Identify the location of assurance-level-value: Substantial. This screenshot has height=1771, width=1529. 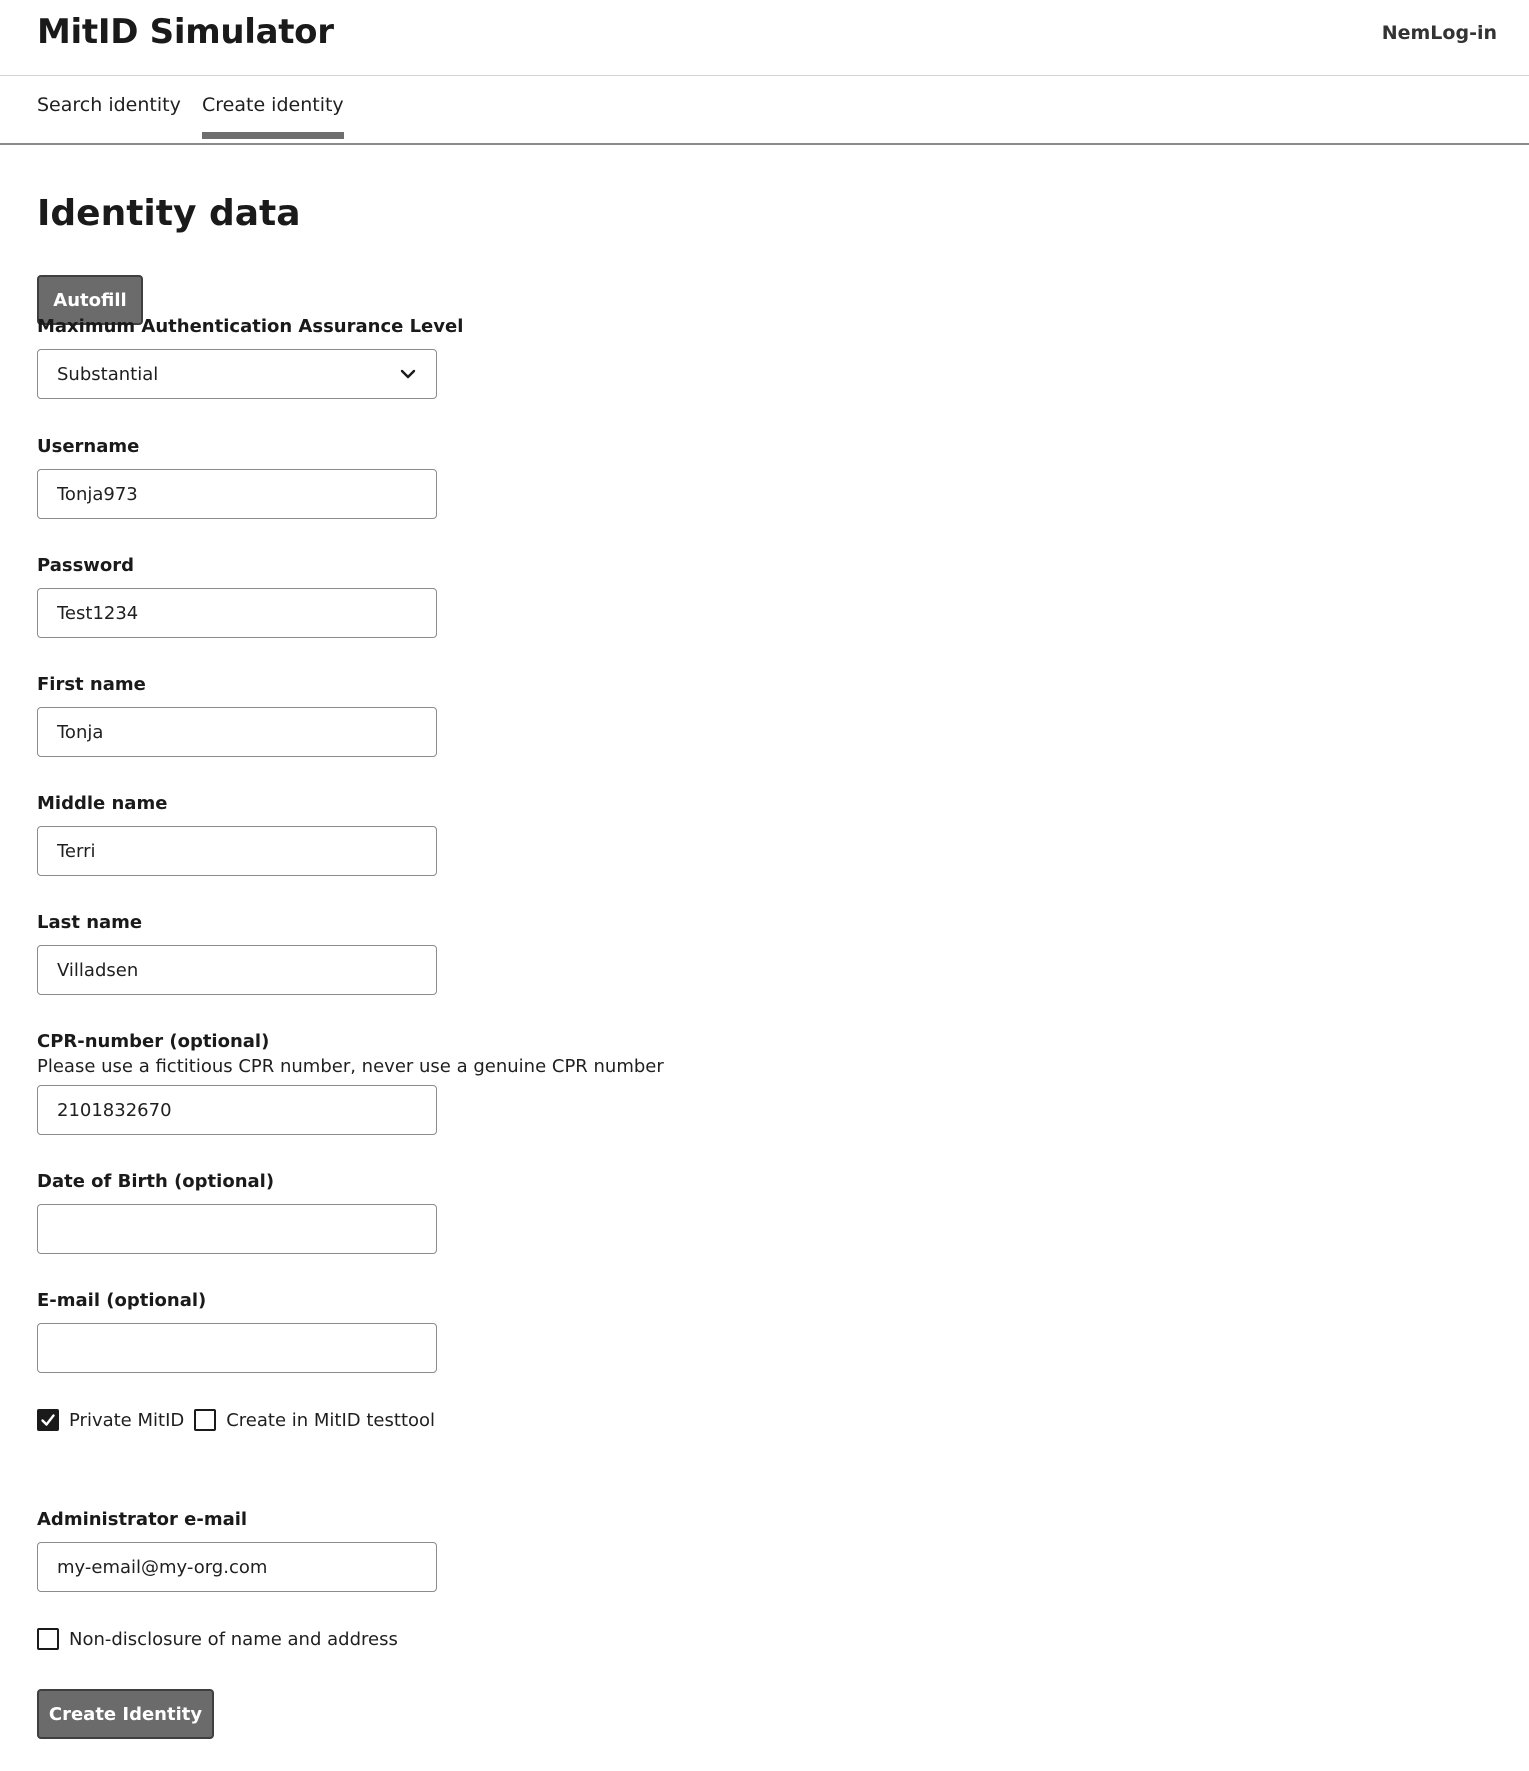
(108, 374).